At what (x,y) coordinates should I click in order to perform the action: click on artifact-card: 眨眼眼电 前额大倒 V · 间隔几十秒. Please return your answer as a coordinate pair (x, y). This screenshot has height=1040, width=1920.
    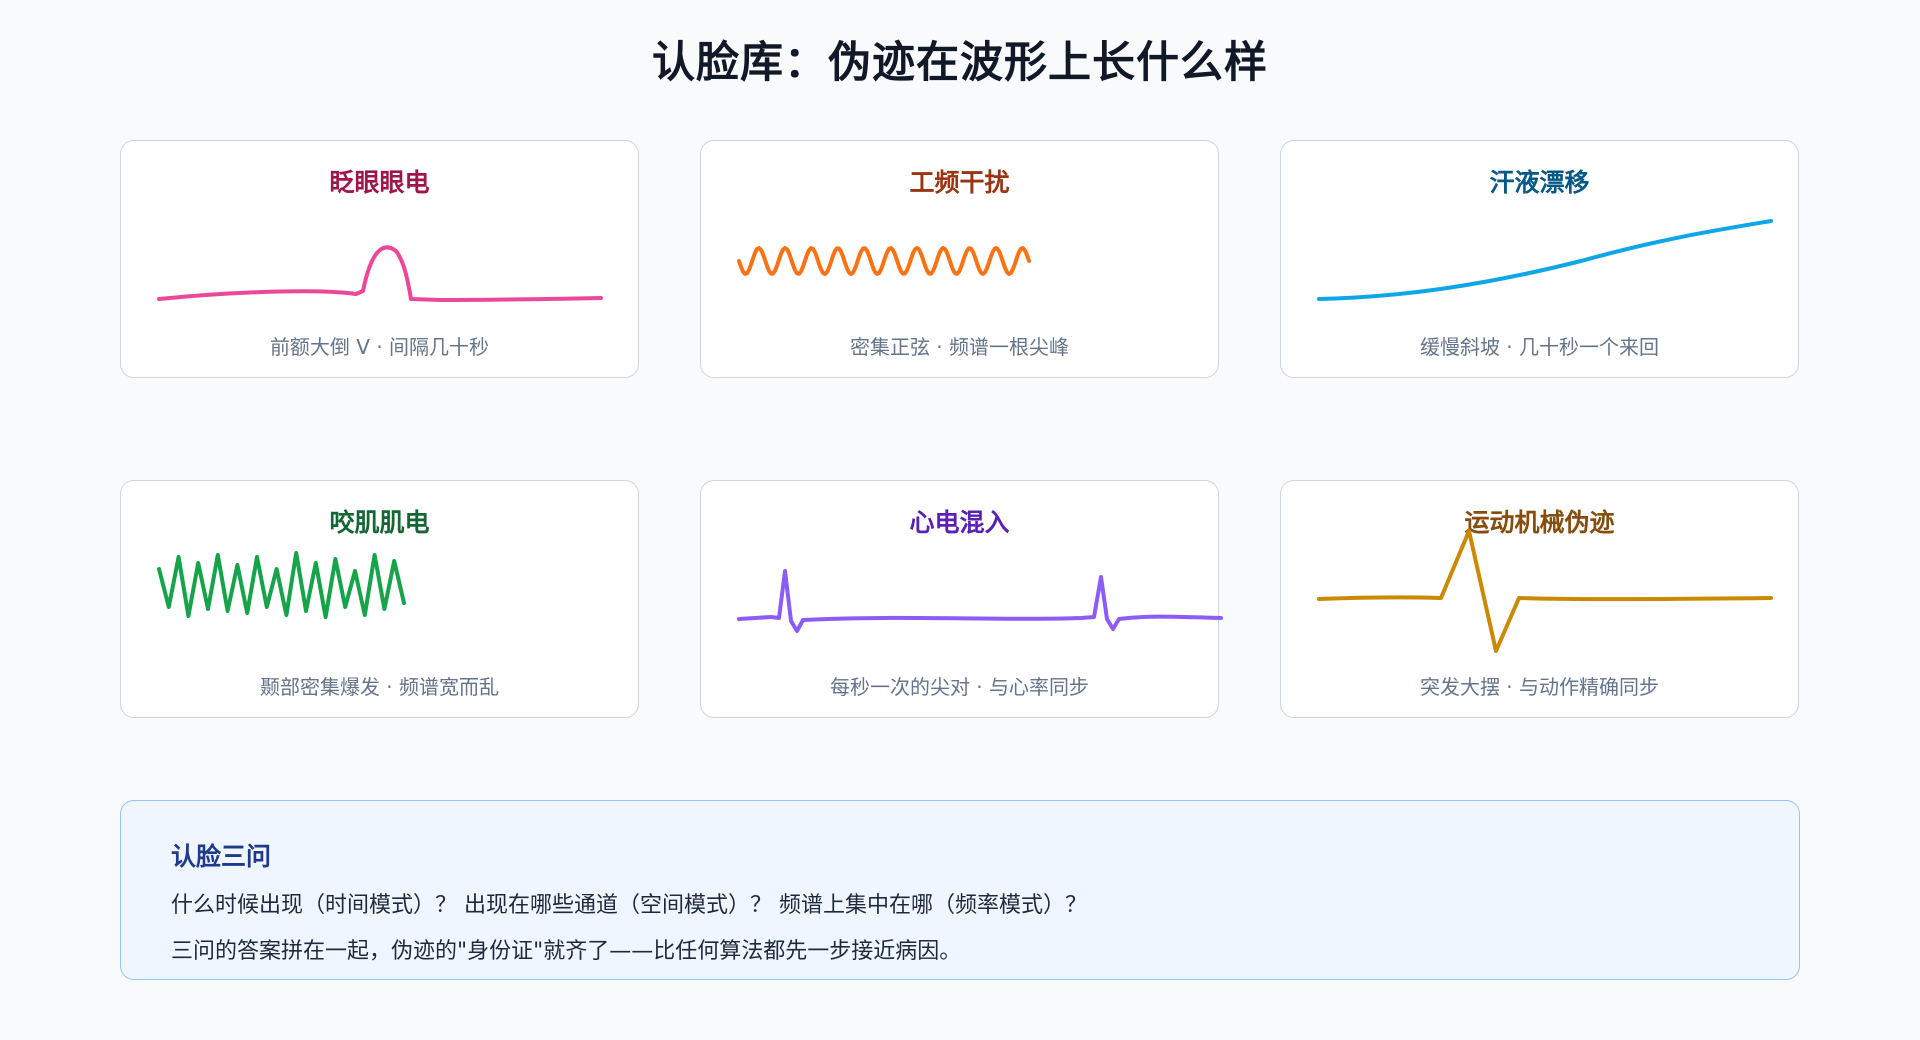
    Looking at the image, I should click on (379, 259).